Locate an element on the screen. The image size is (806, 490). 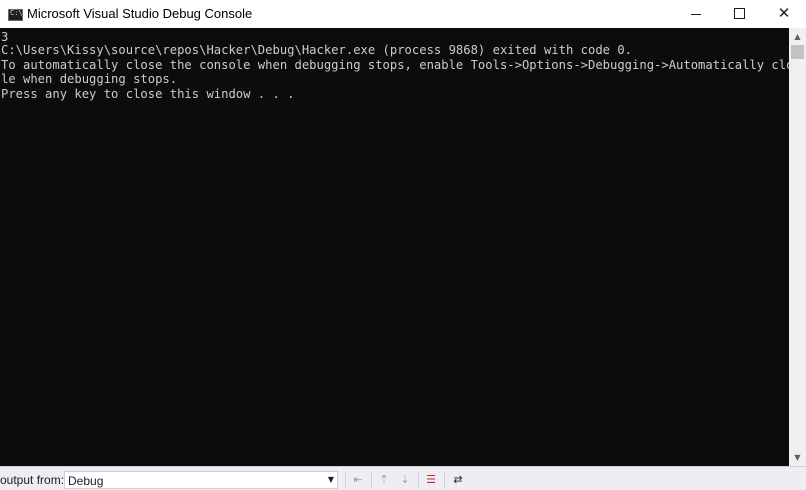
vertical-scrollbar: ▲ ▼ is located at coordinates (797, 247).